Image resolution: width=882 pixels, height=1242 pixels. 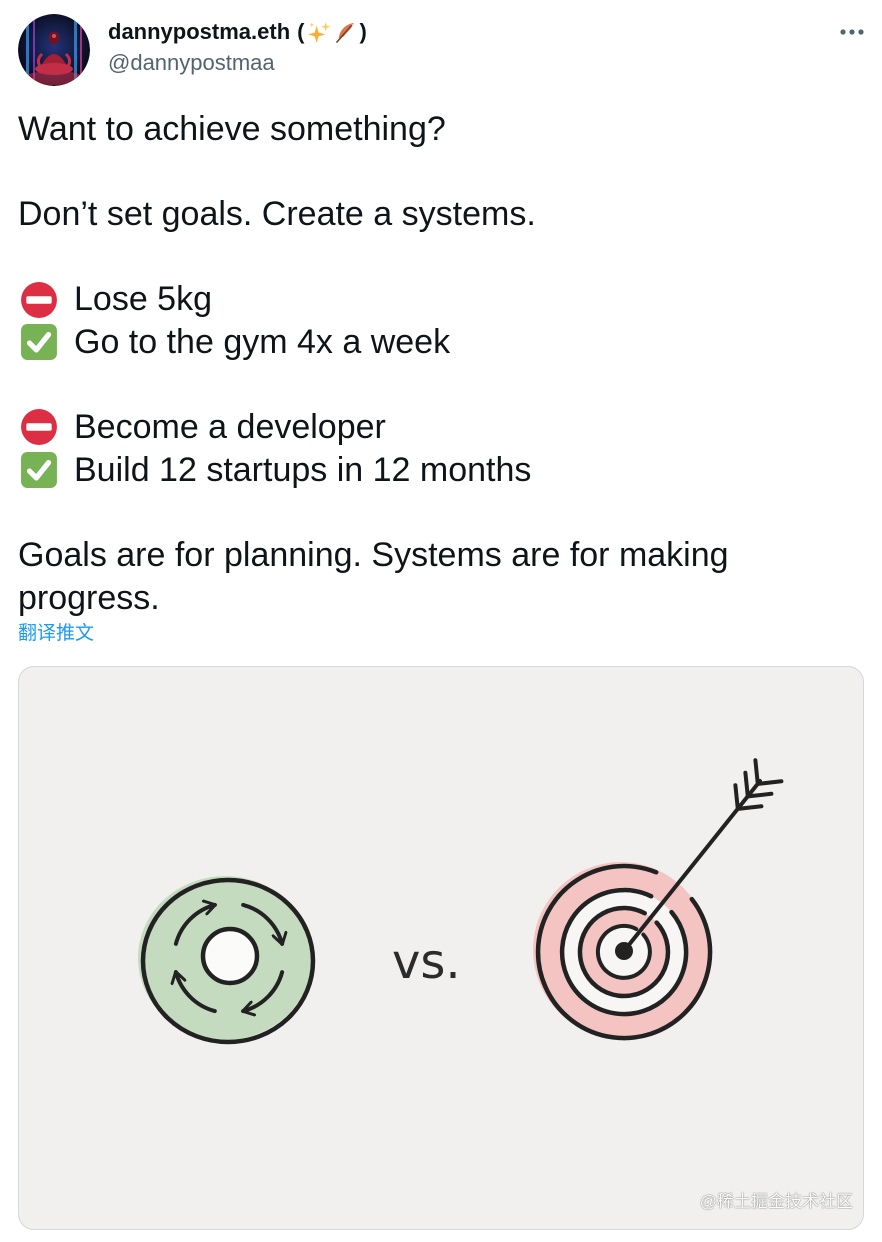 I want to click on tweet-intro: Want to achieve something?, so click(x=232, y=129).